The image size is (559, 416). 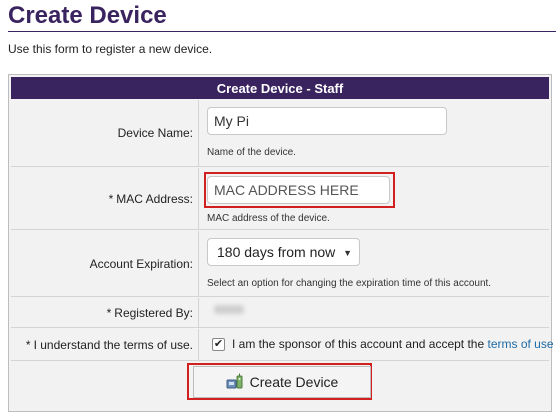 I want to click on terms-of-use-link: terms of use, so click(x=521, y=344).